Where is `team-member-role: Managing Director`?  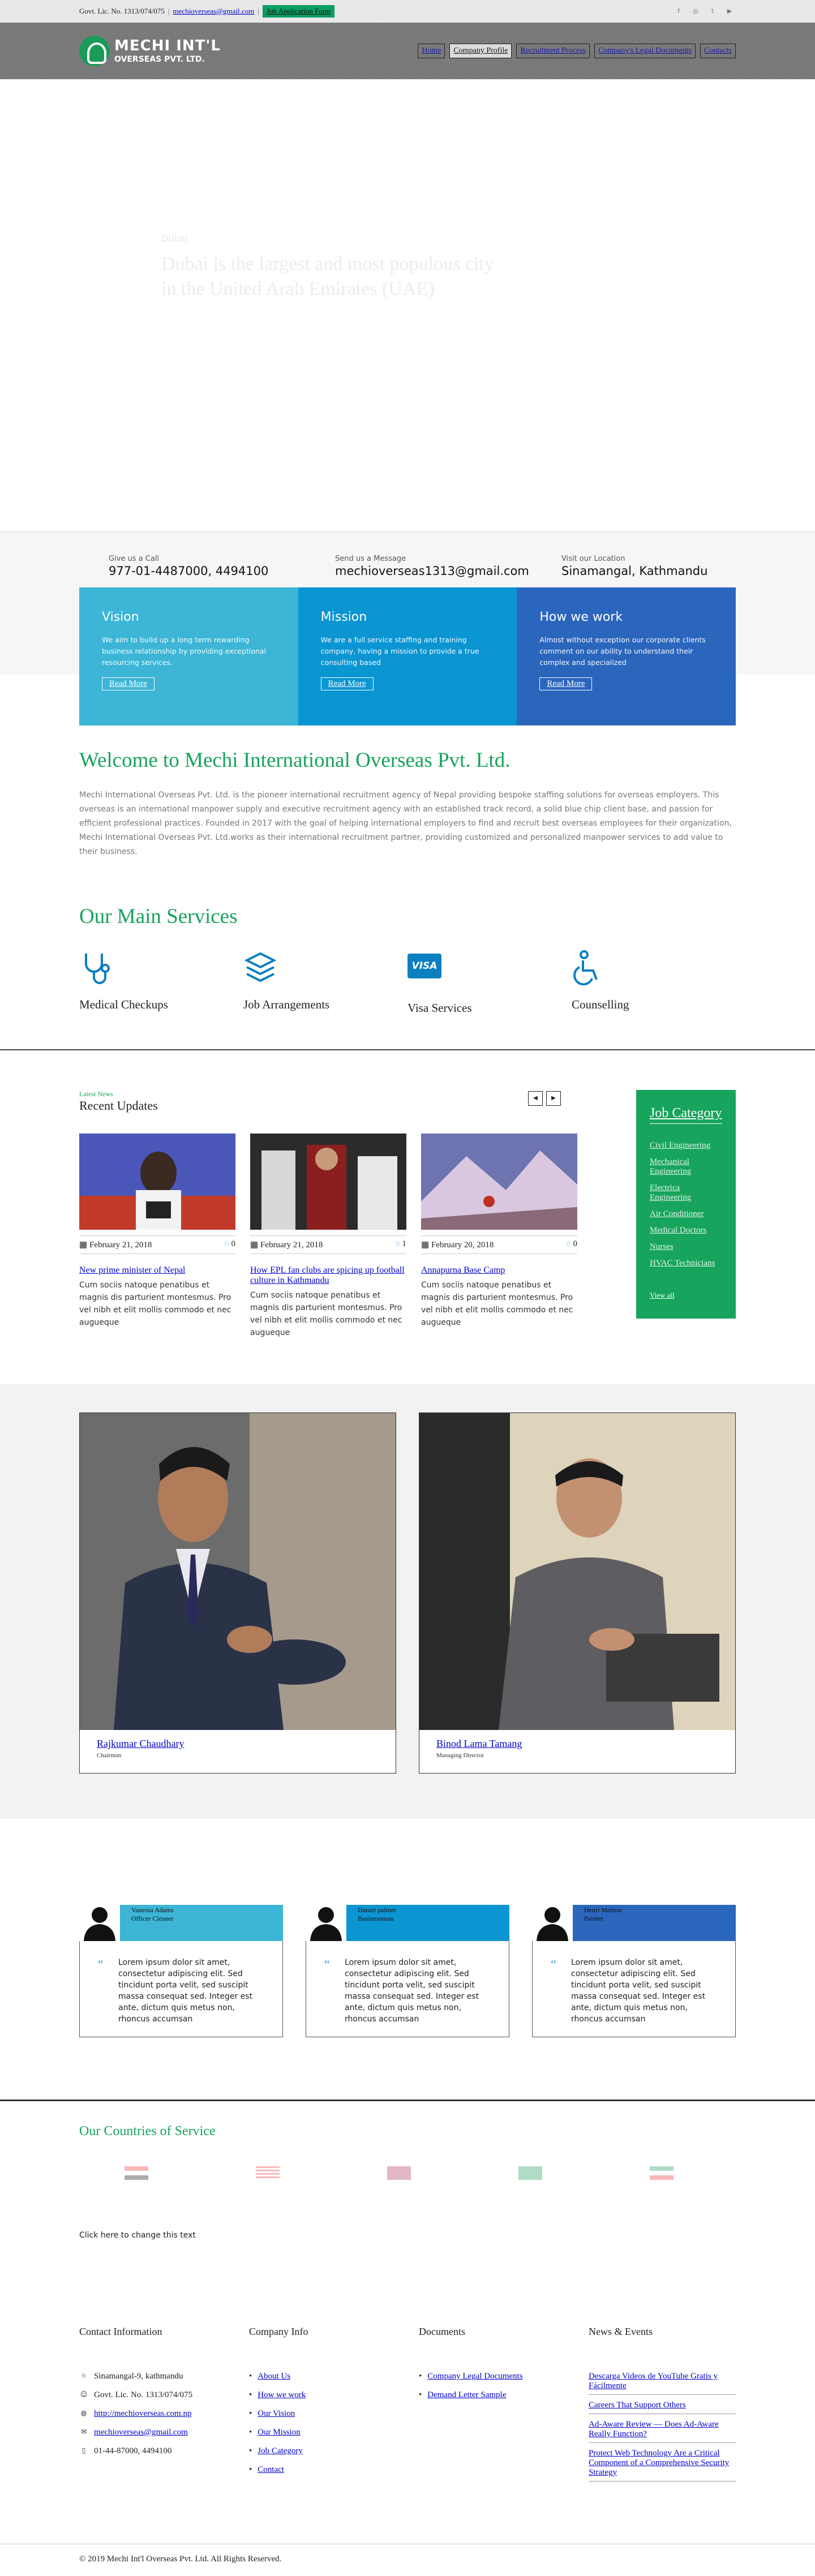
team-member-role: Managing Director is located at coordinates (460, 1755).